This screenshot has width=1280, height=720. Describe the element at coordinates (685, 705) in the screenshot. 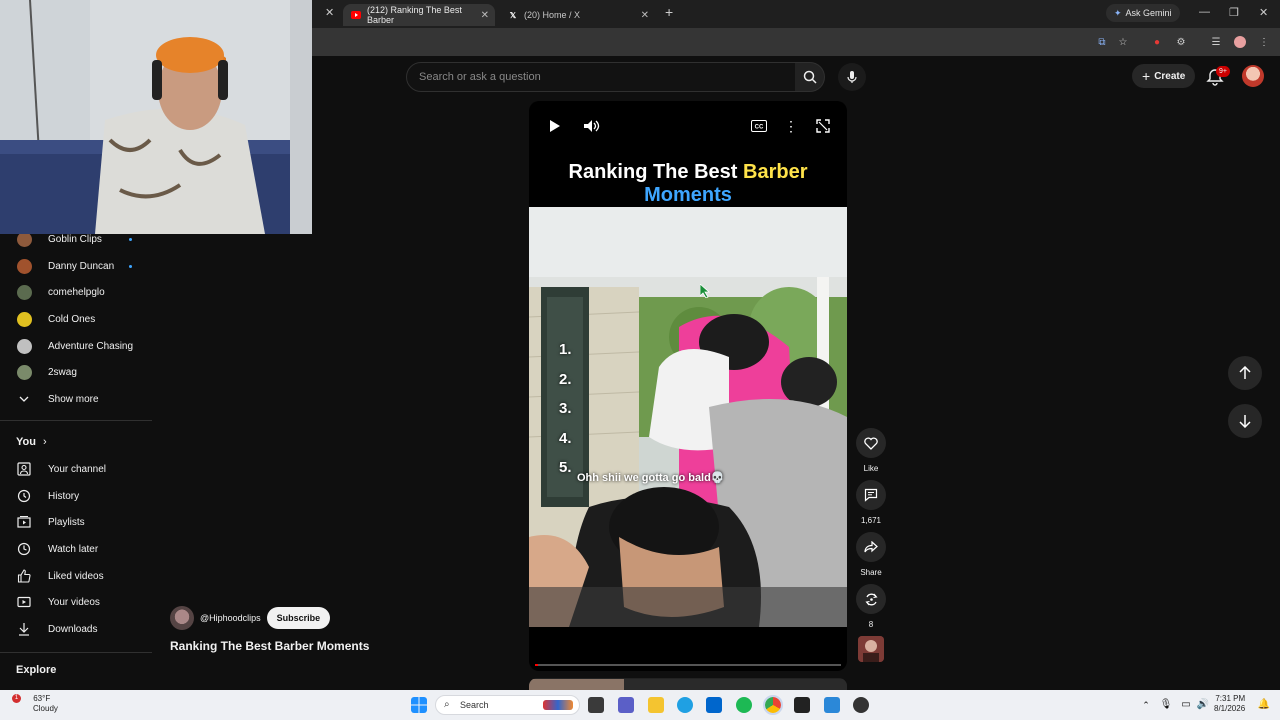

I see `edge-icon` at that location.